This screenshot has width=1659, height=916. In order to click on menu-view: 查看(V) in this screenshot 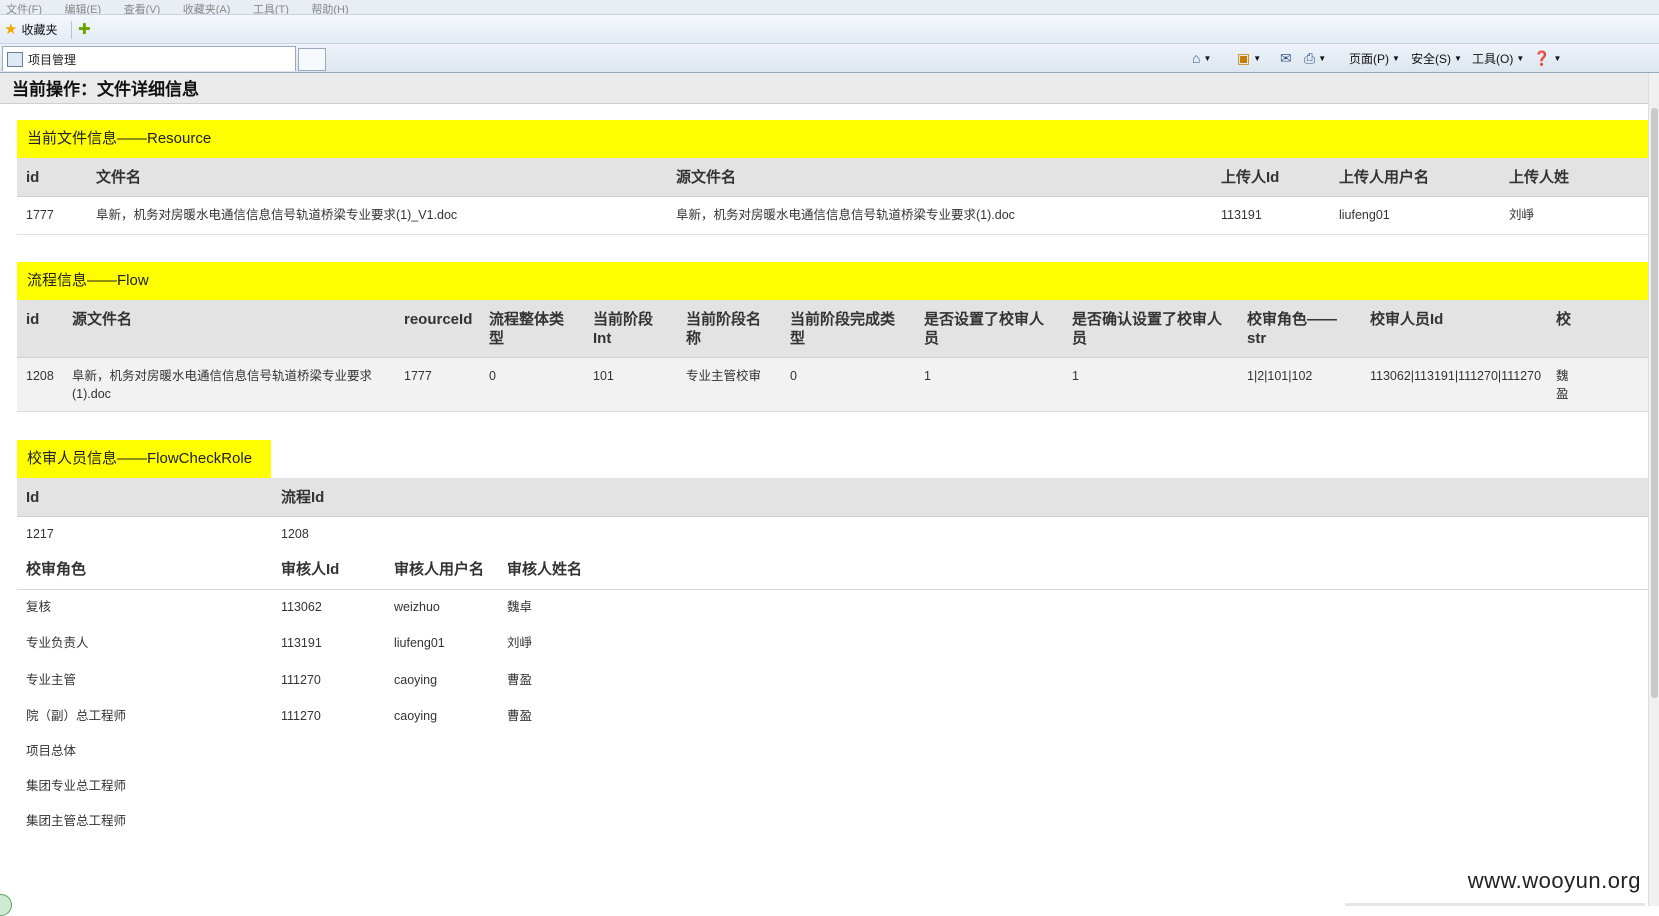, I will do `click(142, 10)`.